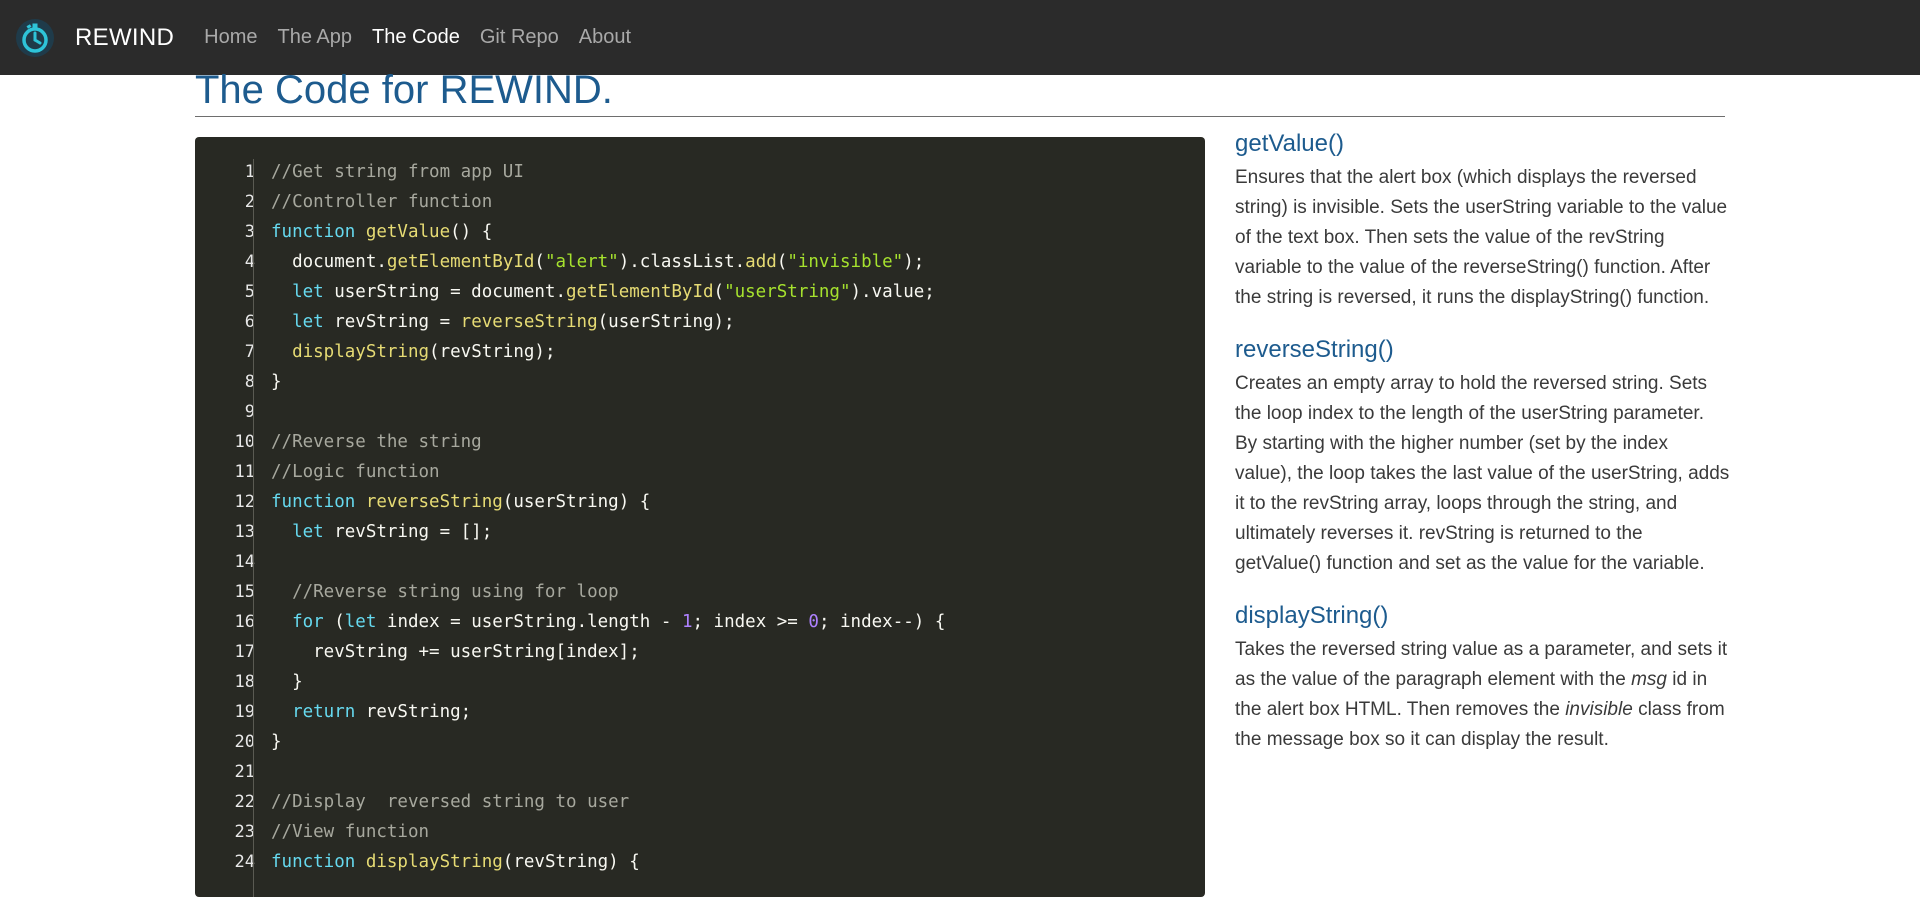  I want to click on code-token: //Get string from app UI, so click(397, 172).